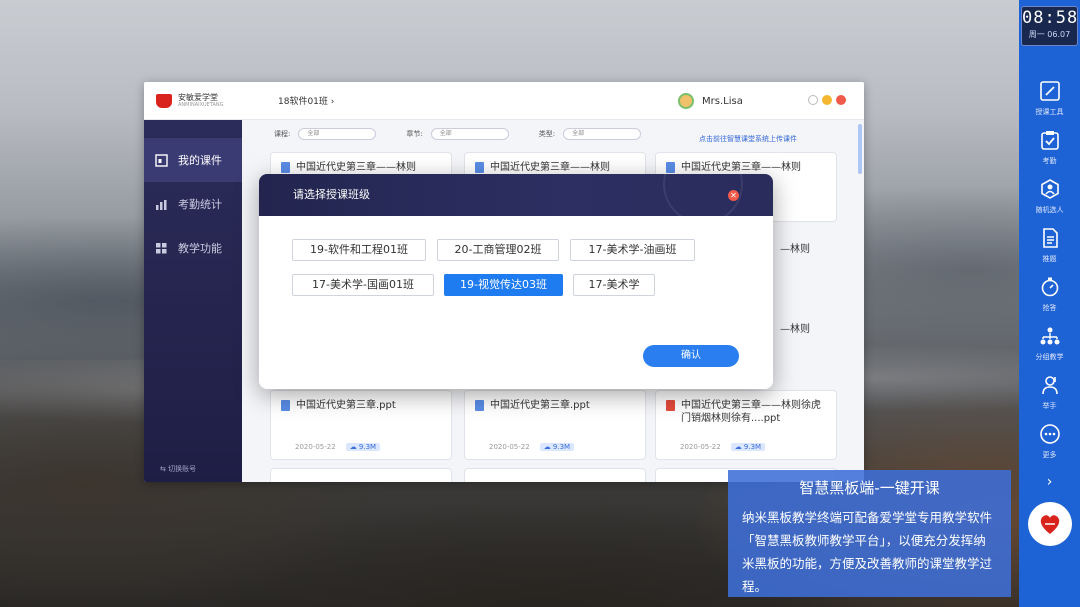 The height and width of the screenshot is (607, 1080). What do you see at coordinates (1049, 112) in the screenshot?
I see `dock-item-label: 授课工具` at bounding box center [1049, 112].